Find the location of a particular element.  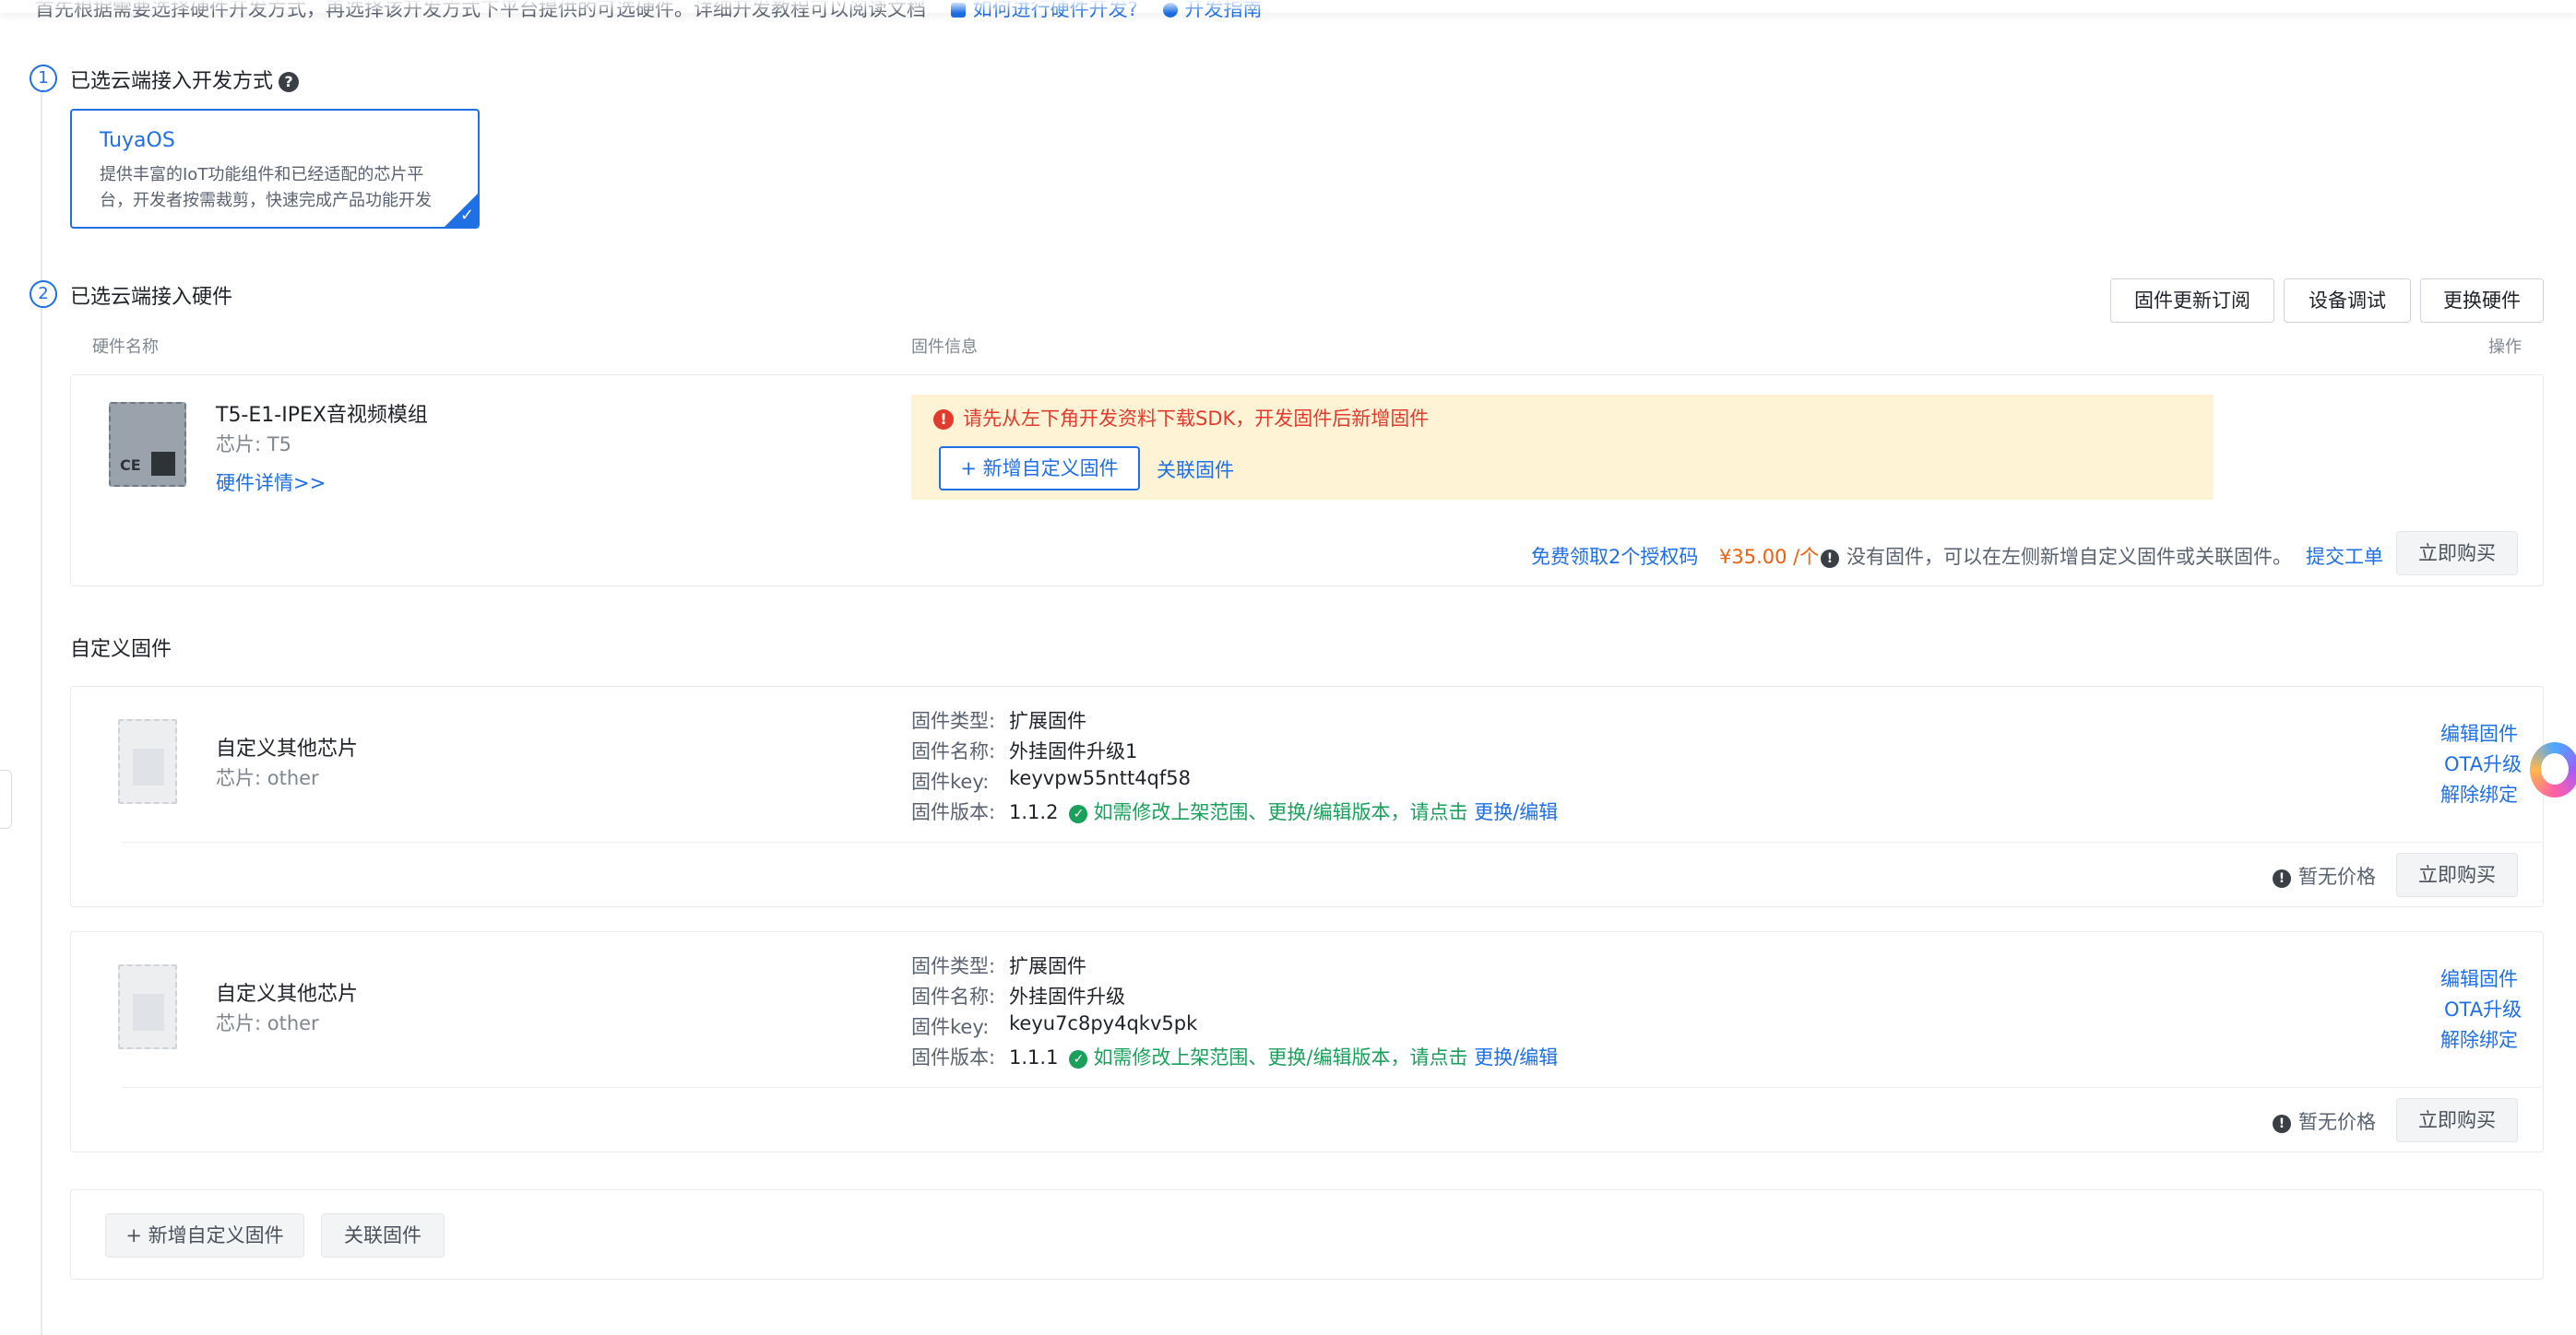

step-1-title-text: 已选云端接入开发方式 is located at coordinates (172, 82).